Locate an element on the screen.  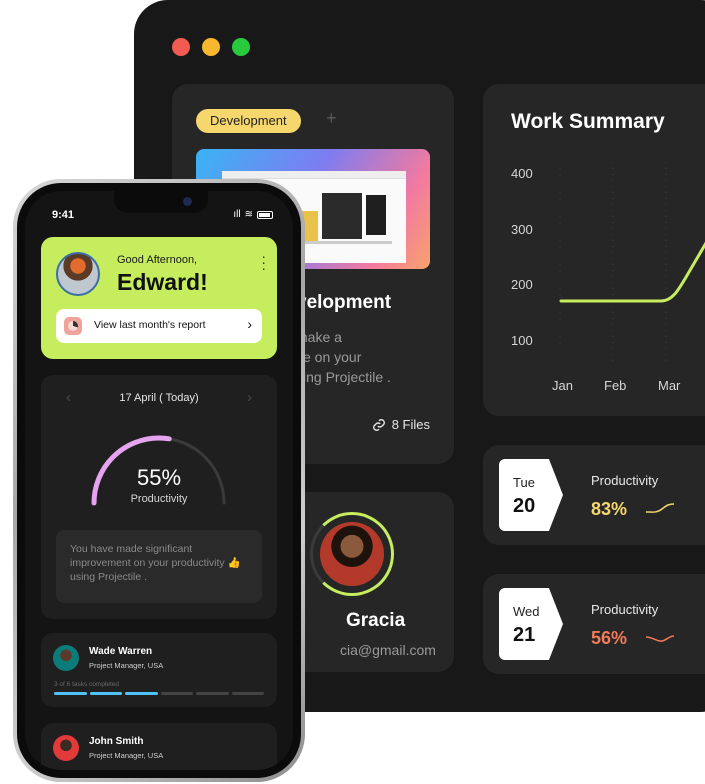
member-name: Wade Warren is located at coordinates (121, 651).